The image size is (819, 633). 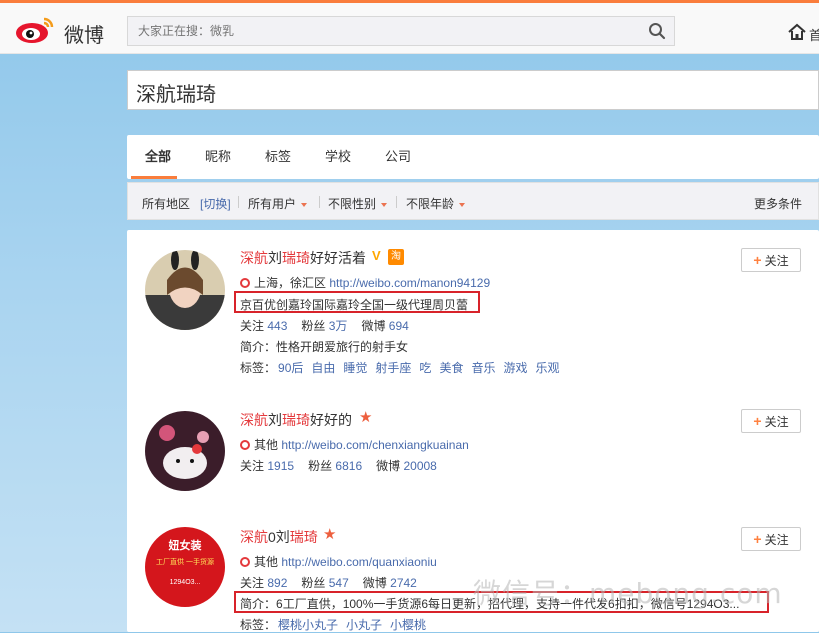 I want to click on watermark: 微信号：mebong.com, so click(x=628, y=593).